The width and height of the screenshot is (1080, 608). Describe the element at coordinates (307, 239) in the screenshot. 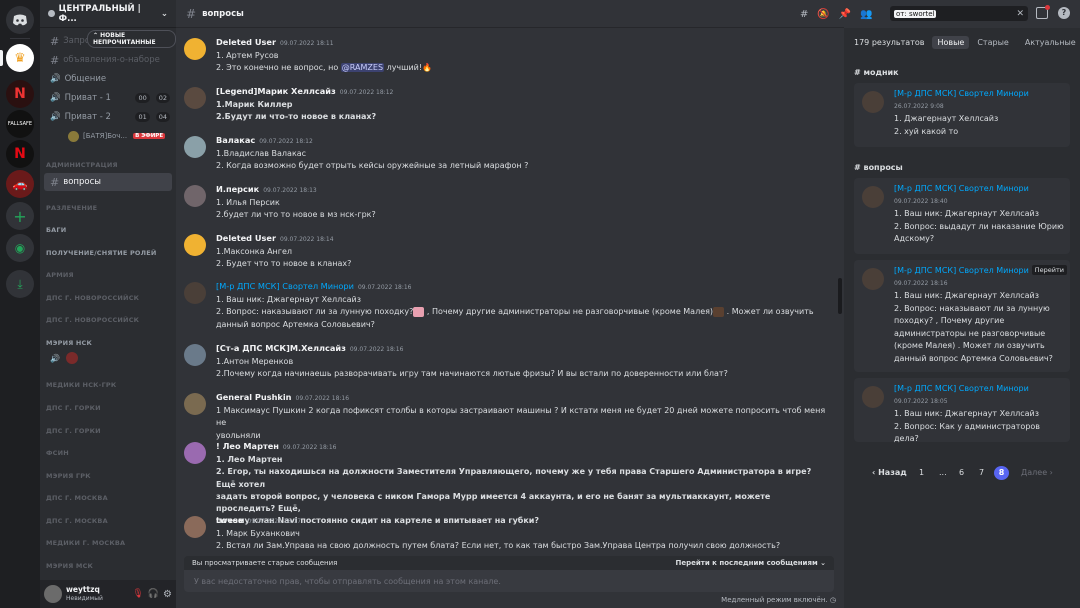

I see `timestamp: 09.07.2022 18:14` at that location.